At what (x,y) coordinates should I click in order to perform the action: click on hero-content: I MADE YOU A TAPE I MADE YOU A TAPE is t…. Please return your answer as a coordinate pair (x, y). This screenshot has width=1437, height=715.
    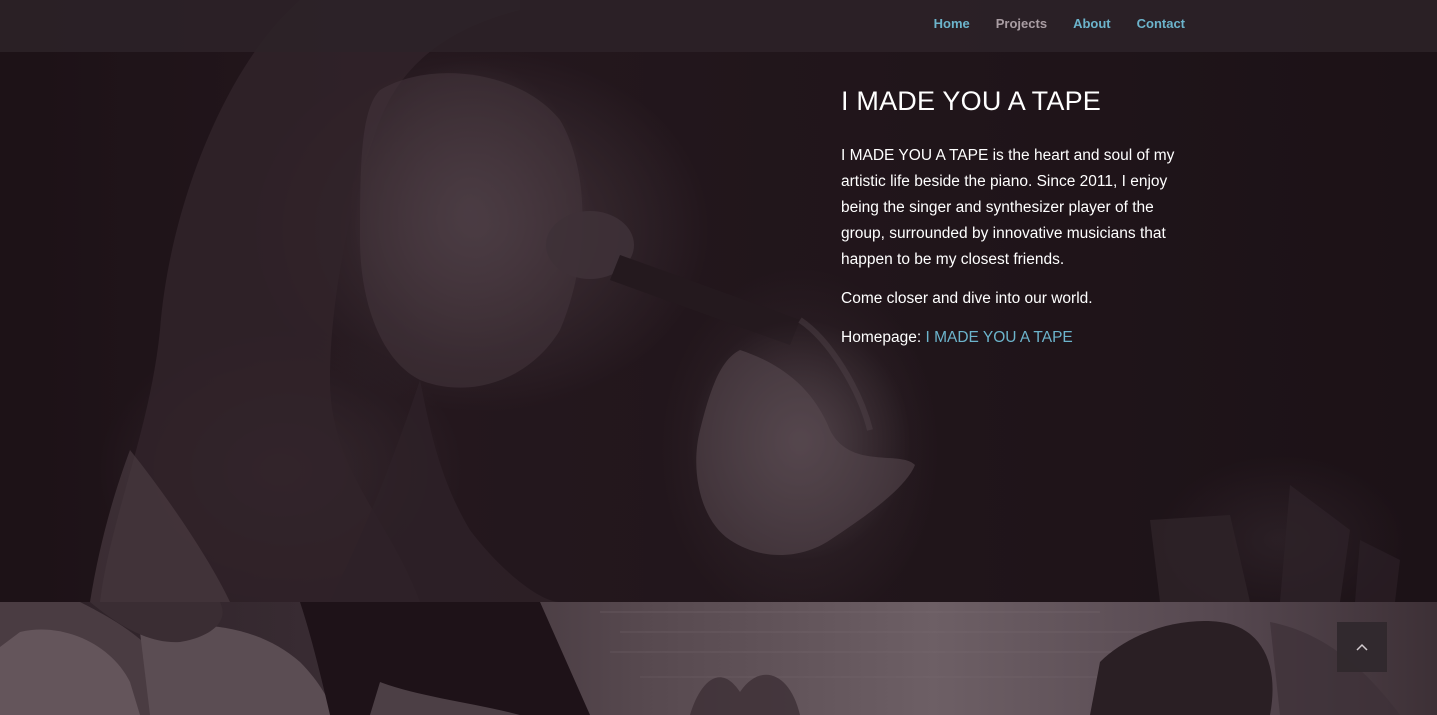
    Looking at the image, I should click on (1008, 225).